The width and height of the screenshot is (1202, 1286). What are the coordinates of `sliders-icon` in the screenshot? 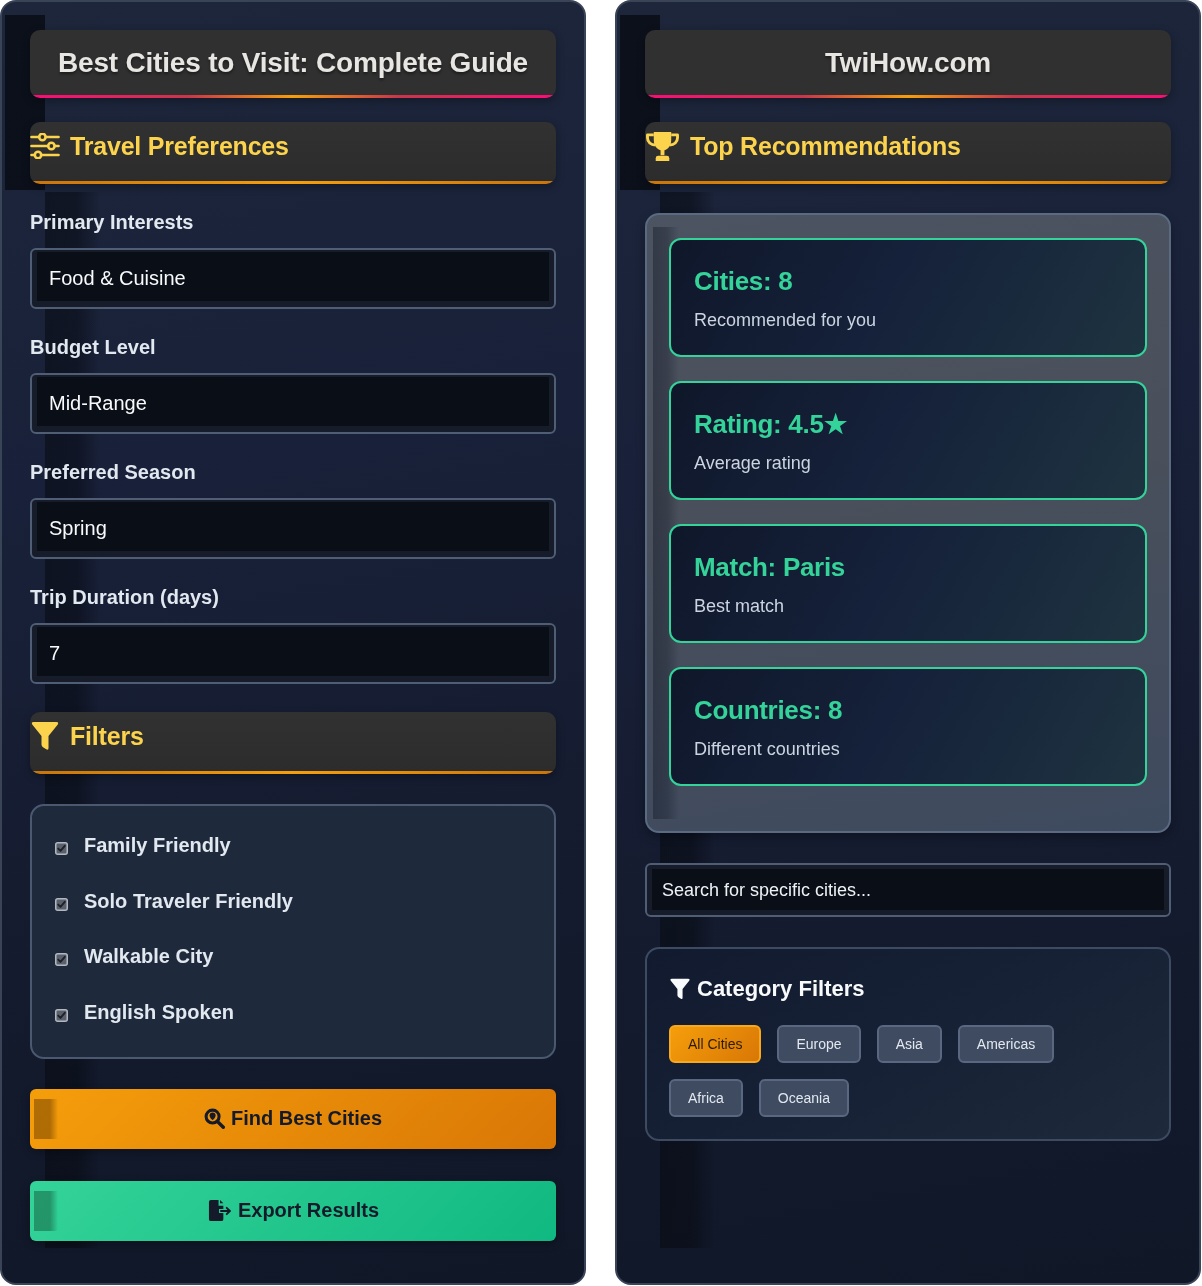 It's located at (45, 146).